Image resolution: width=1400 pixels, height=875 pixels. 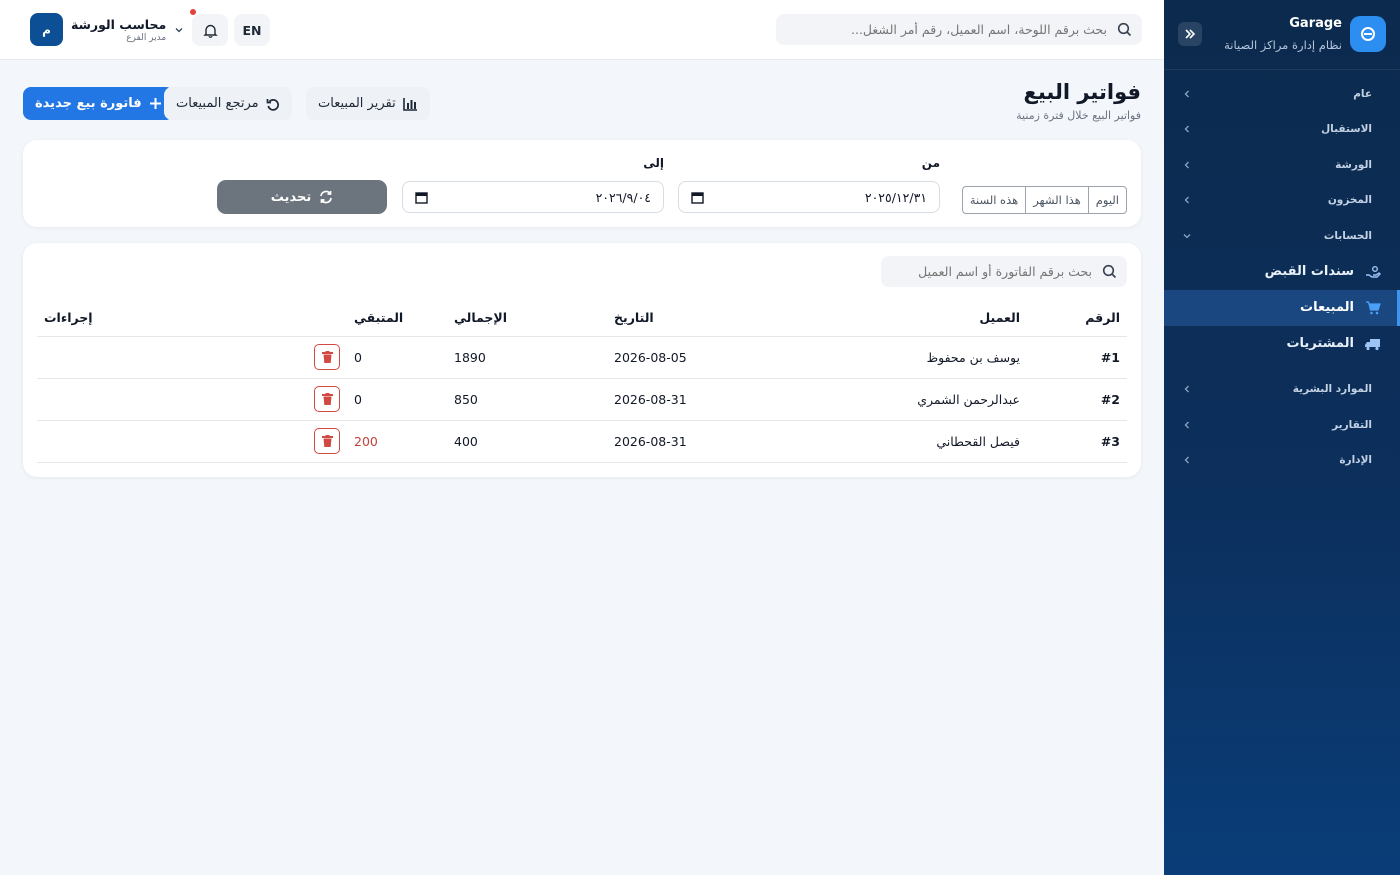 What do you see at coordinates (527, 318) in the screenshot?
I see `col-total-header: الإجمالي` at bounding box center [527, 318].